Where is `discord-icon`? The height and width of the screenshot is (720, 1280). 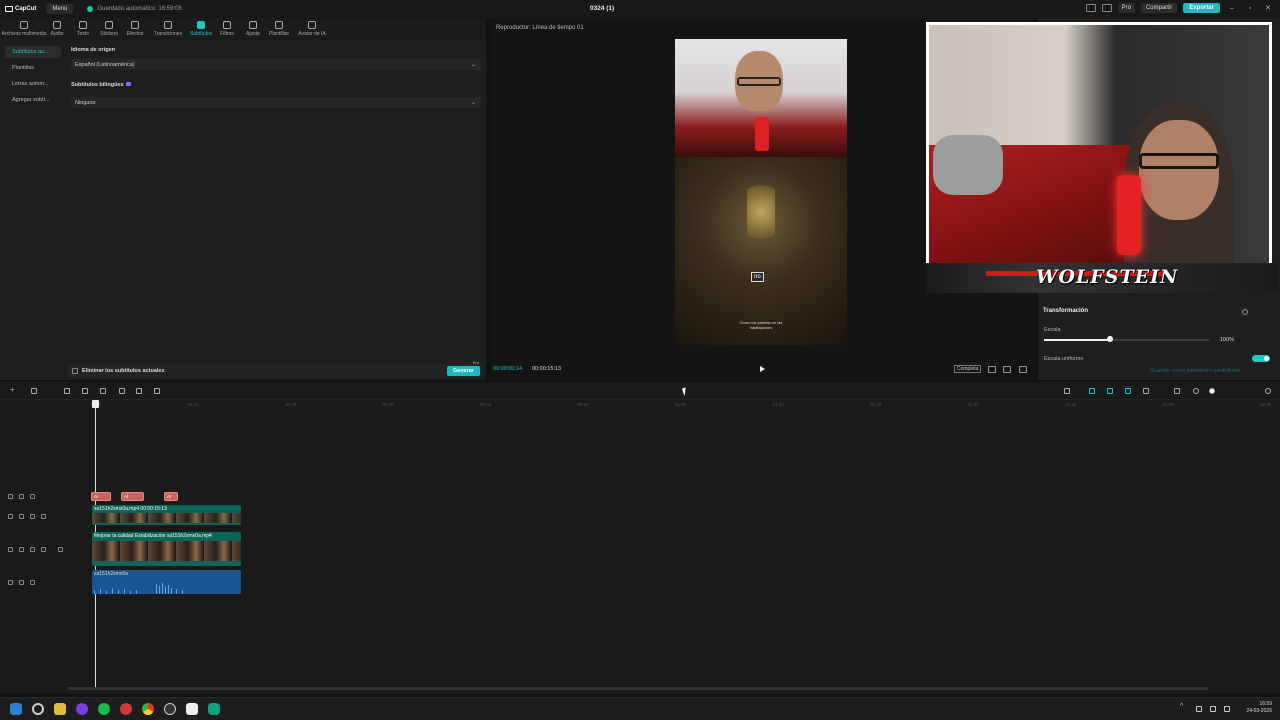
discord-icon is located at coordinates (82, 709).